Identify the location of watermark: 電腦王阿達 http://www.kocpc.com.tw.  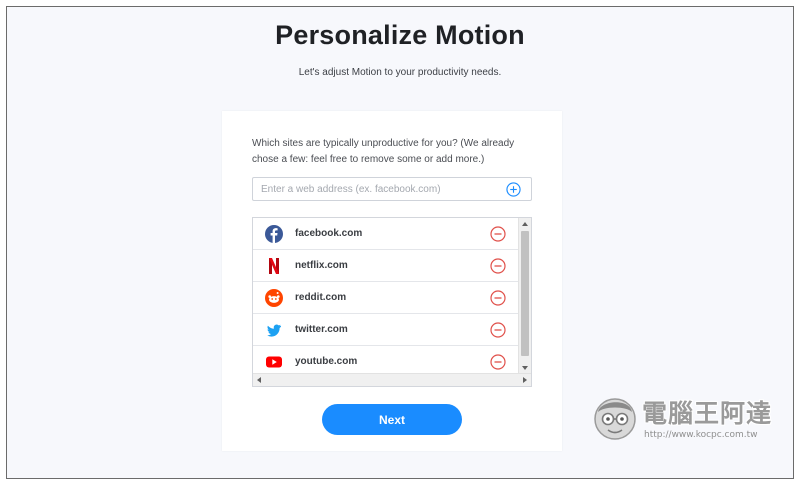
(684, 422).